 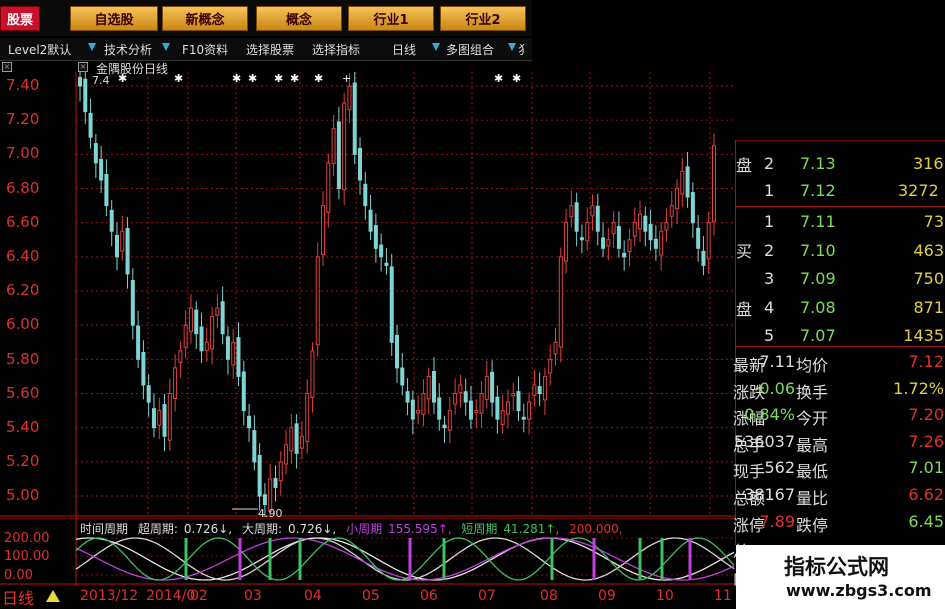 What do you see at coordinates (769, 335) in the screenshot?
I see `buy-level: 5` at bounding box center [769, 335].